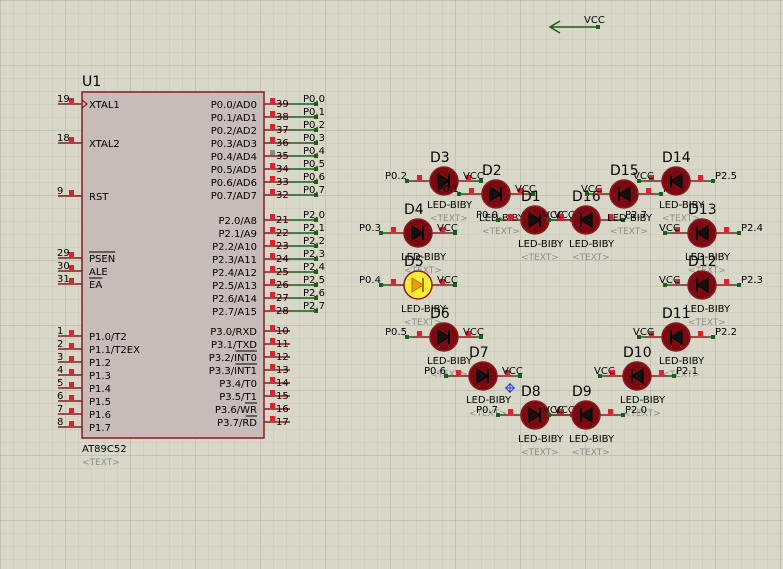 This screenshot has height=569, width=783. I want to click on pin-name: P0.4/AD4, so click(234, 157).